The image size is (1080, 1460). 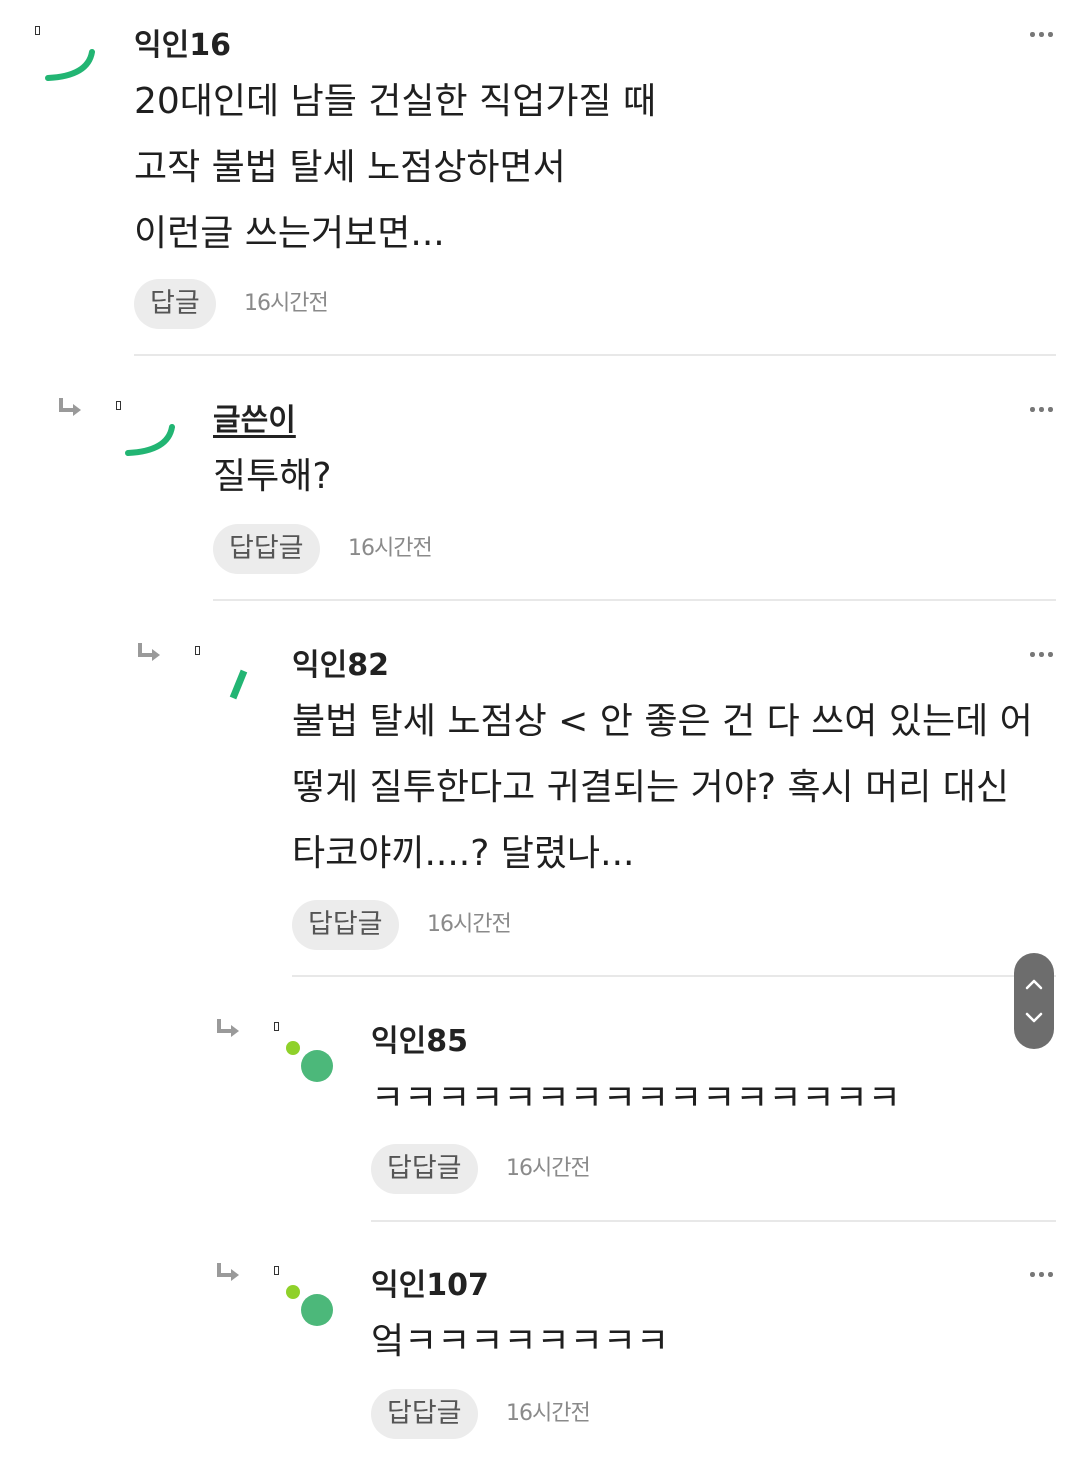 I want to click on comment-author-name: 익인107, so click(x=430, y=1282).